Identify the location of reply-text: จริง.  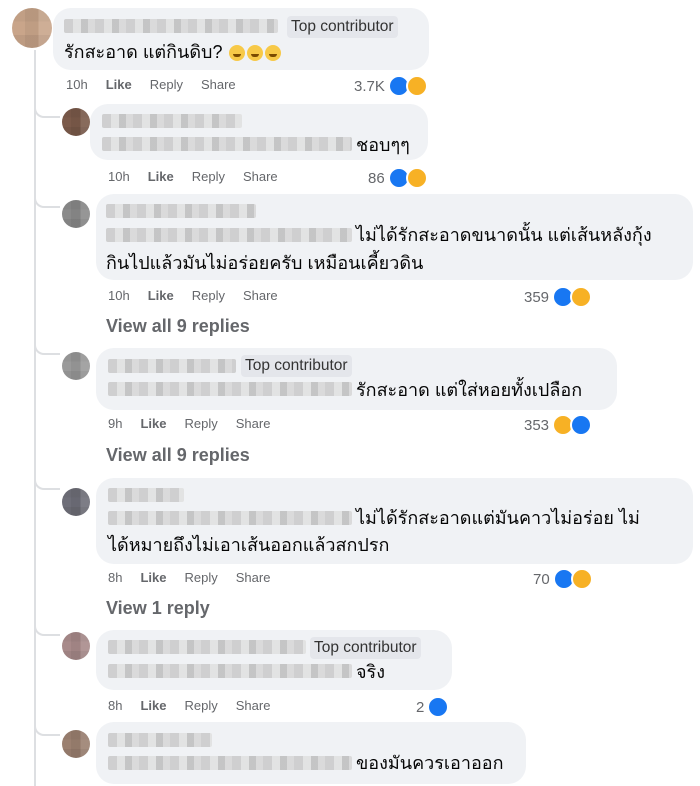
(371, 672).